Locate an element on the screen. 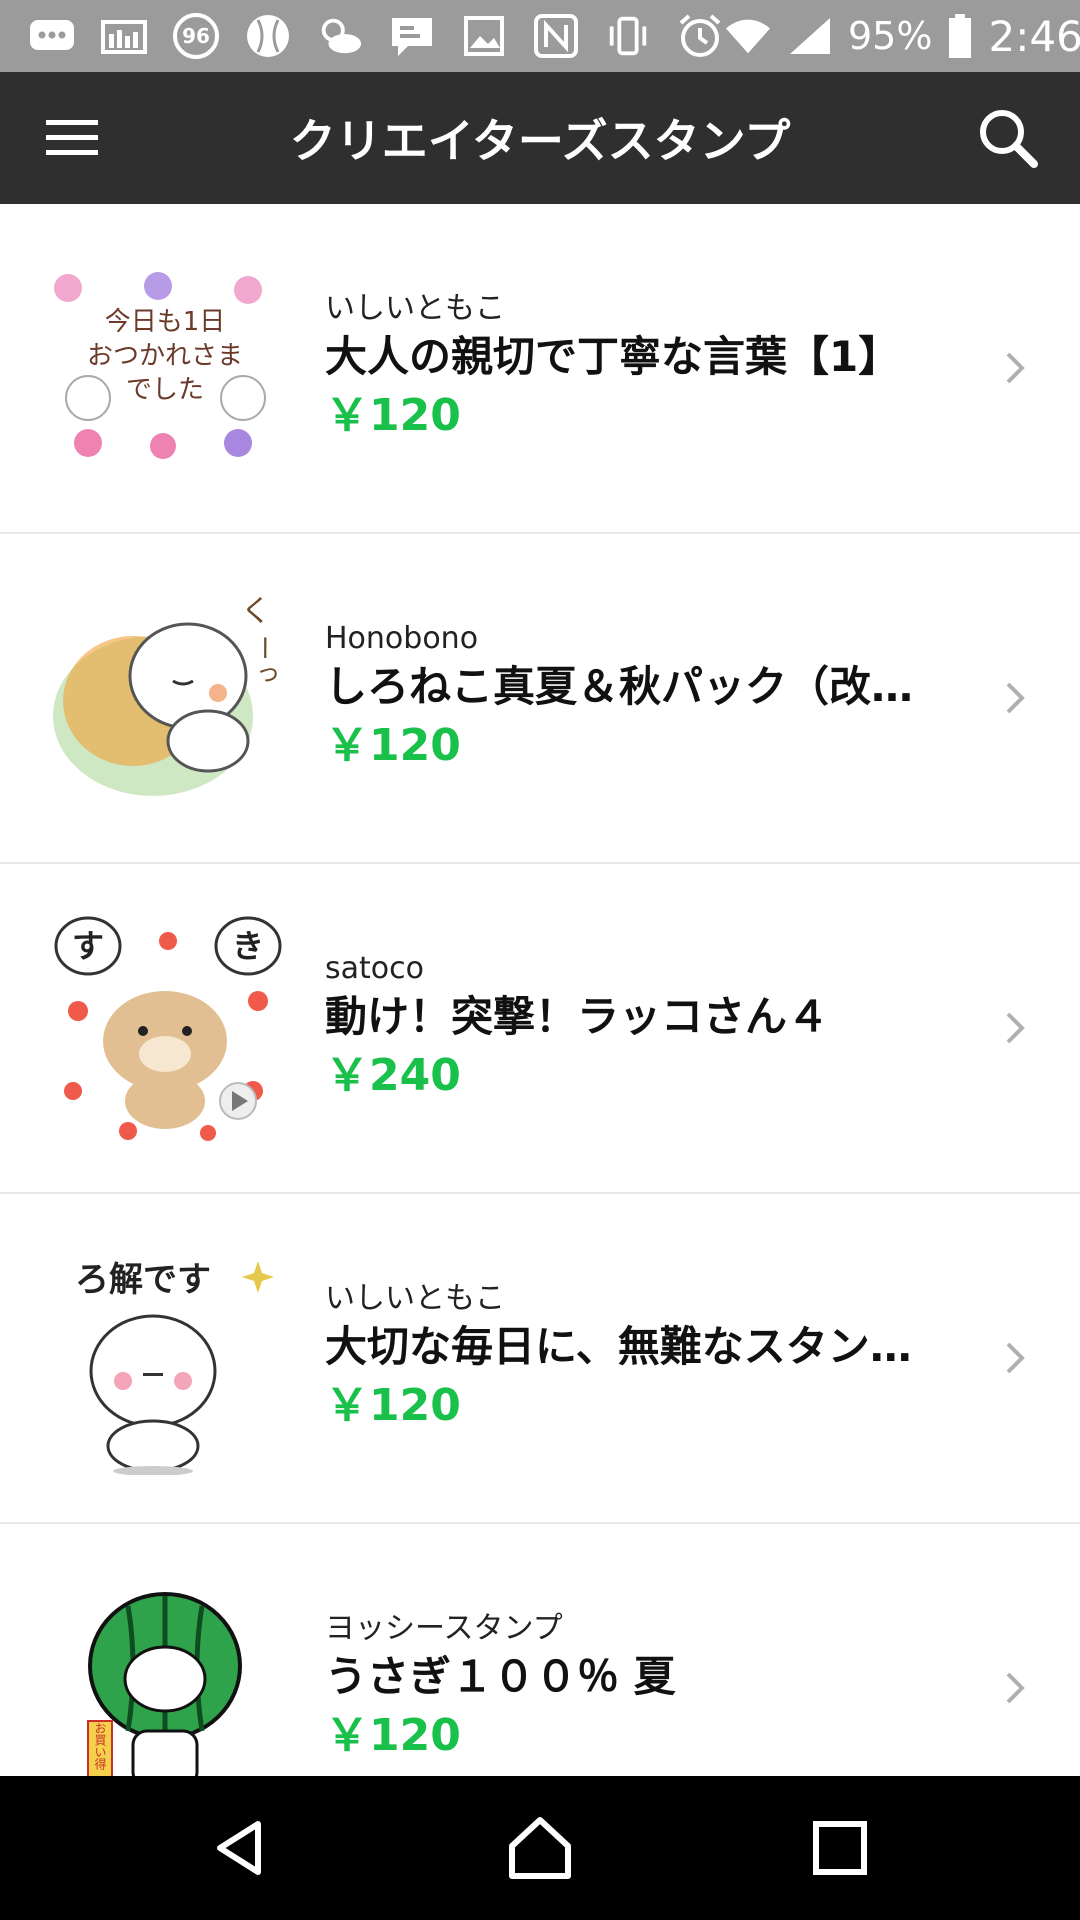 The image size is (1080, 1920). message-icon is located at coordinates (52, 36).